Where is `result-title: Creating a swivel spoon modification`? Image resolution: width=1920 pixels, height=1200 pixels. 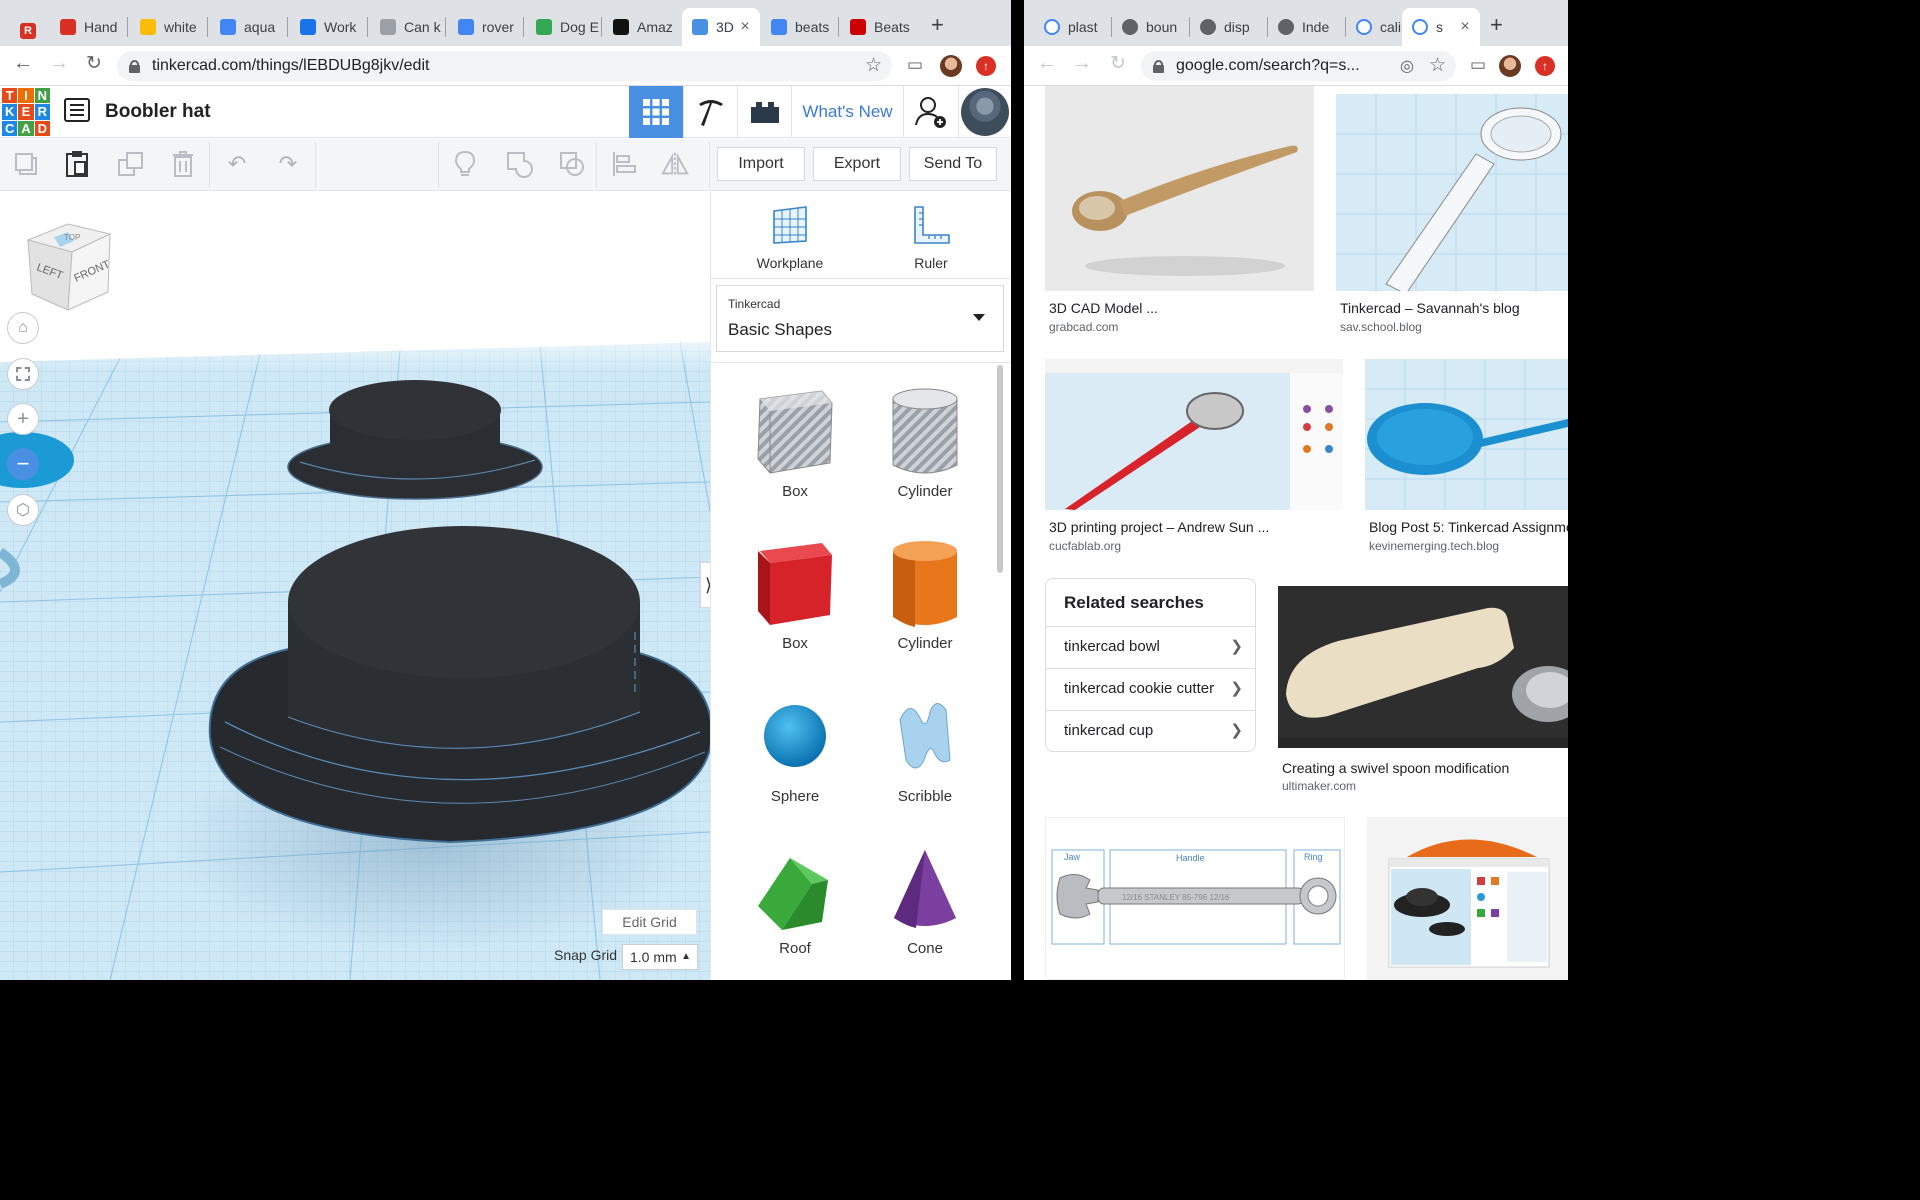 result-title: Creating a swivel spoon modification is located at coordinates (1395, 768).